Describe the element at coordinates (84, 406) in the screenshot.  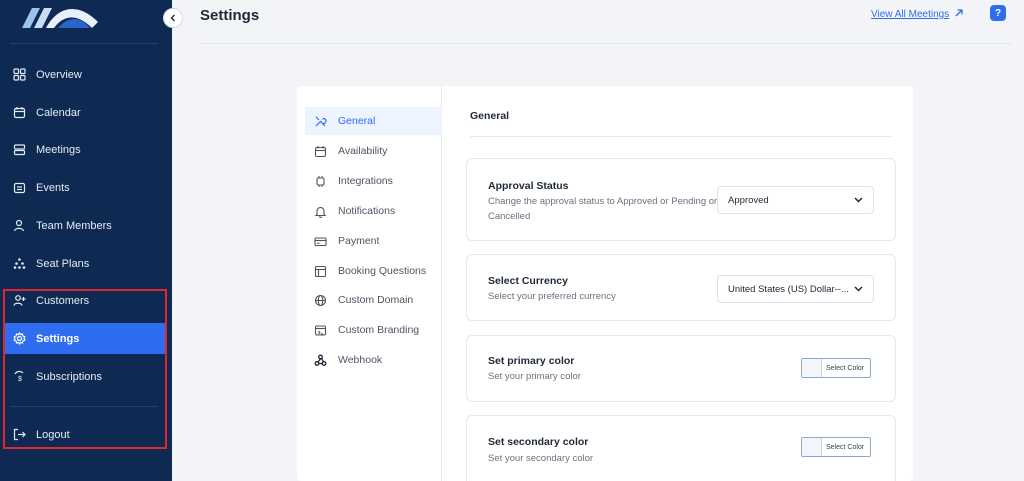
I see `sidebar-divider-bottom` at that location.